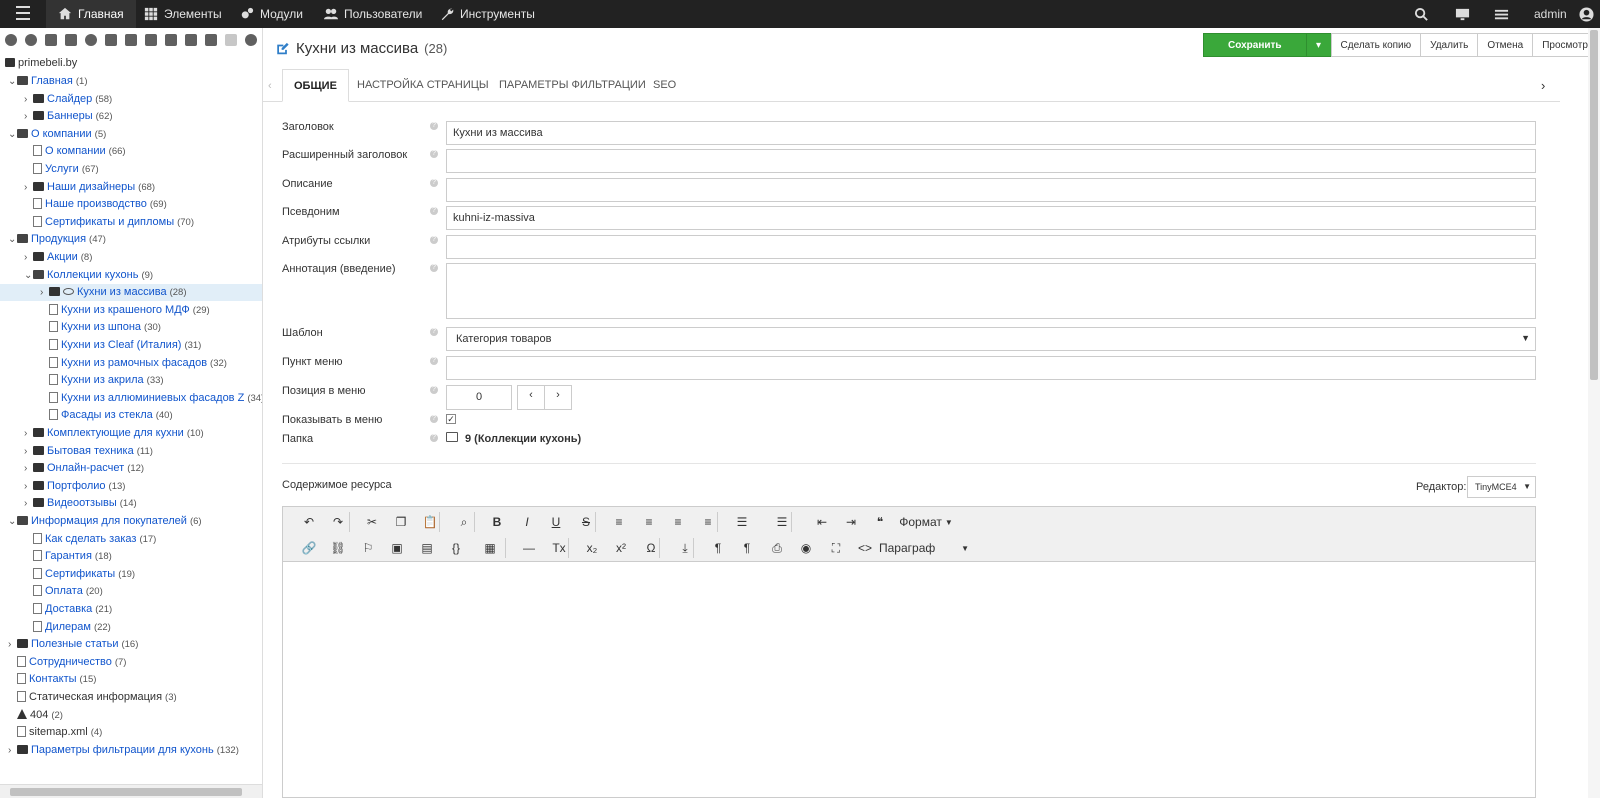 The height and width of the screenshot is (798, 1600). I want to click on paste-icon: 📋, so click(430, 522).